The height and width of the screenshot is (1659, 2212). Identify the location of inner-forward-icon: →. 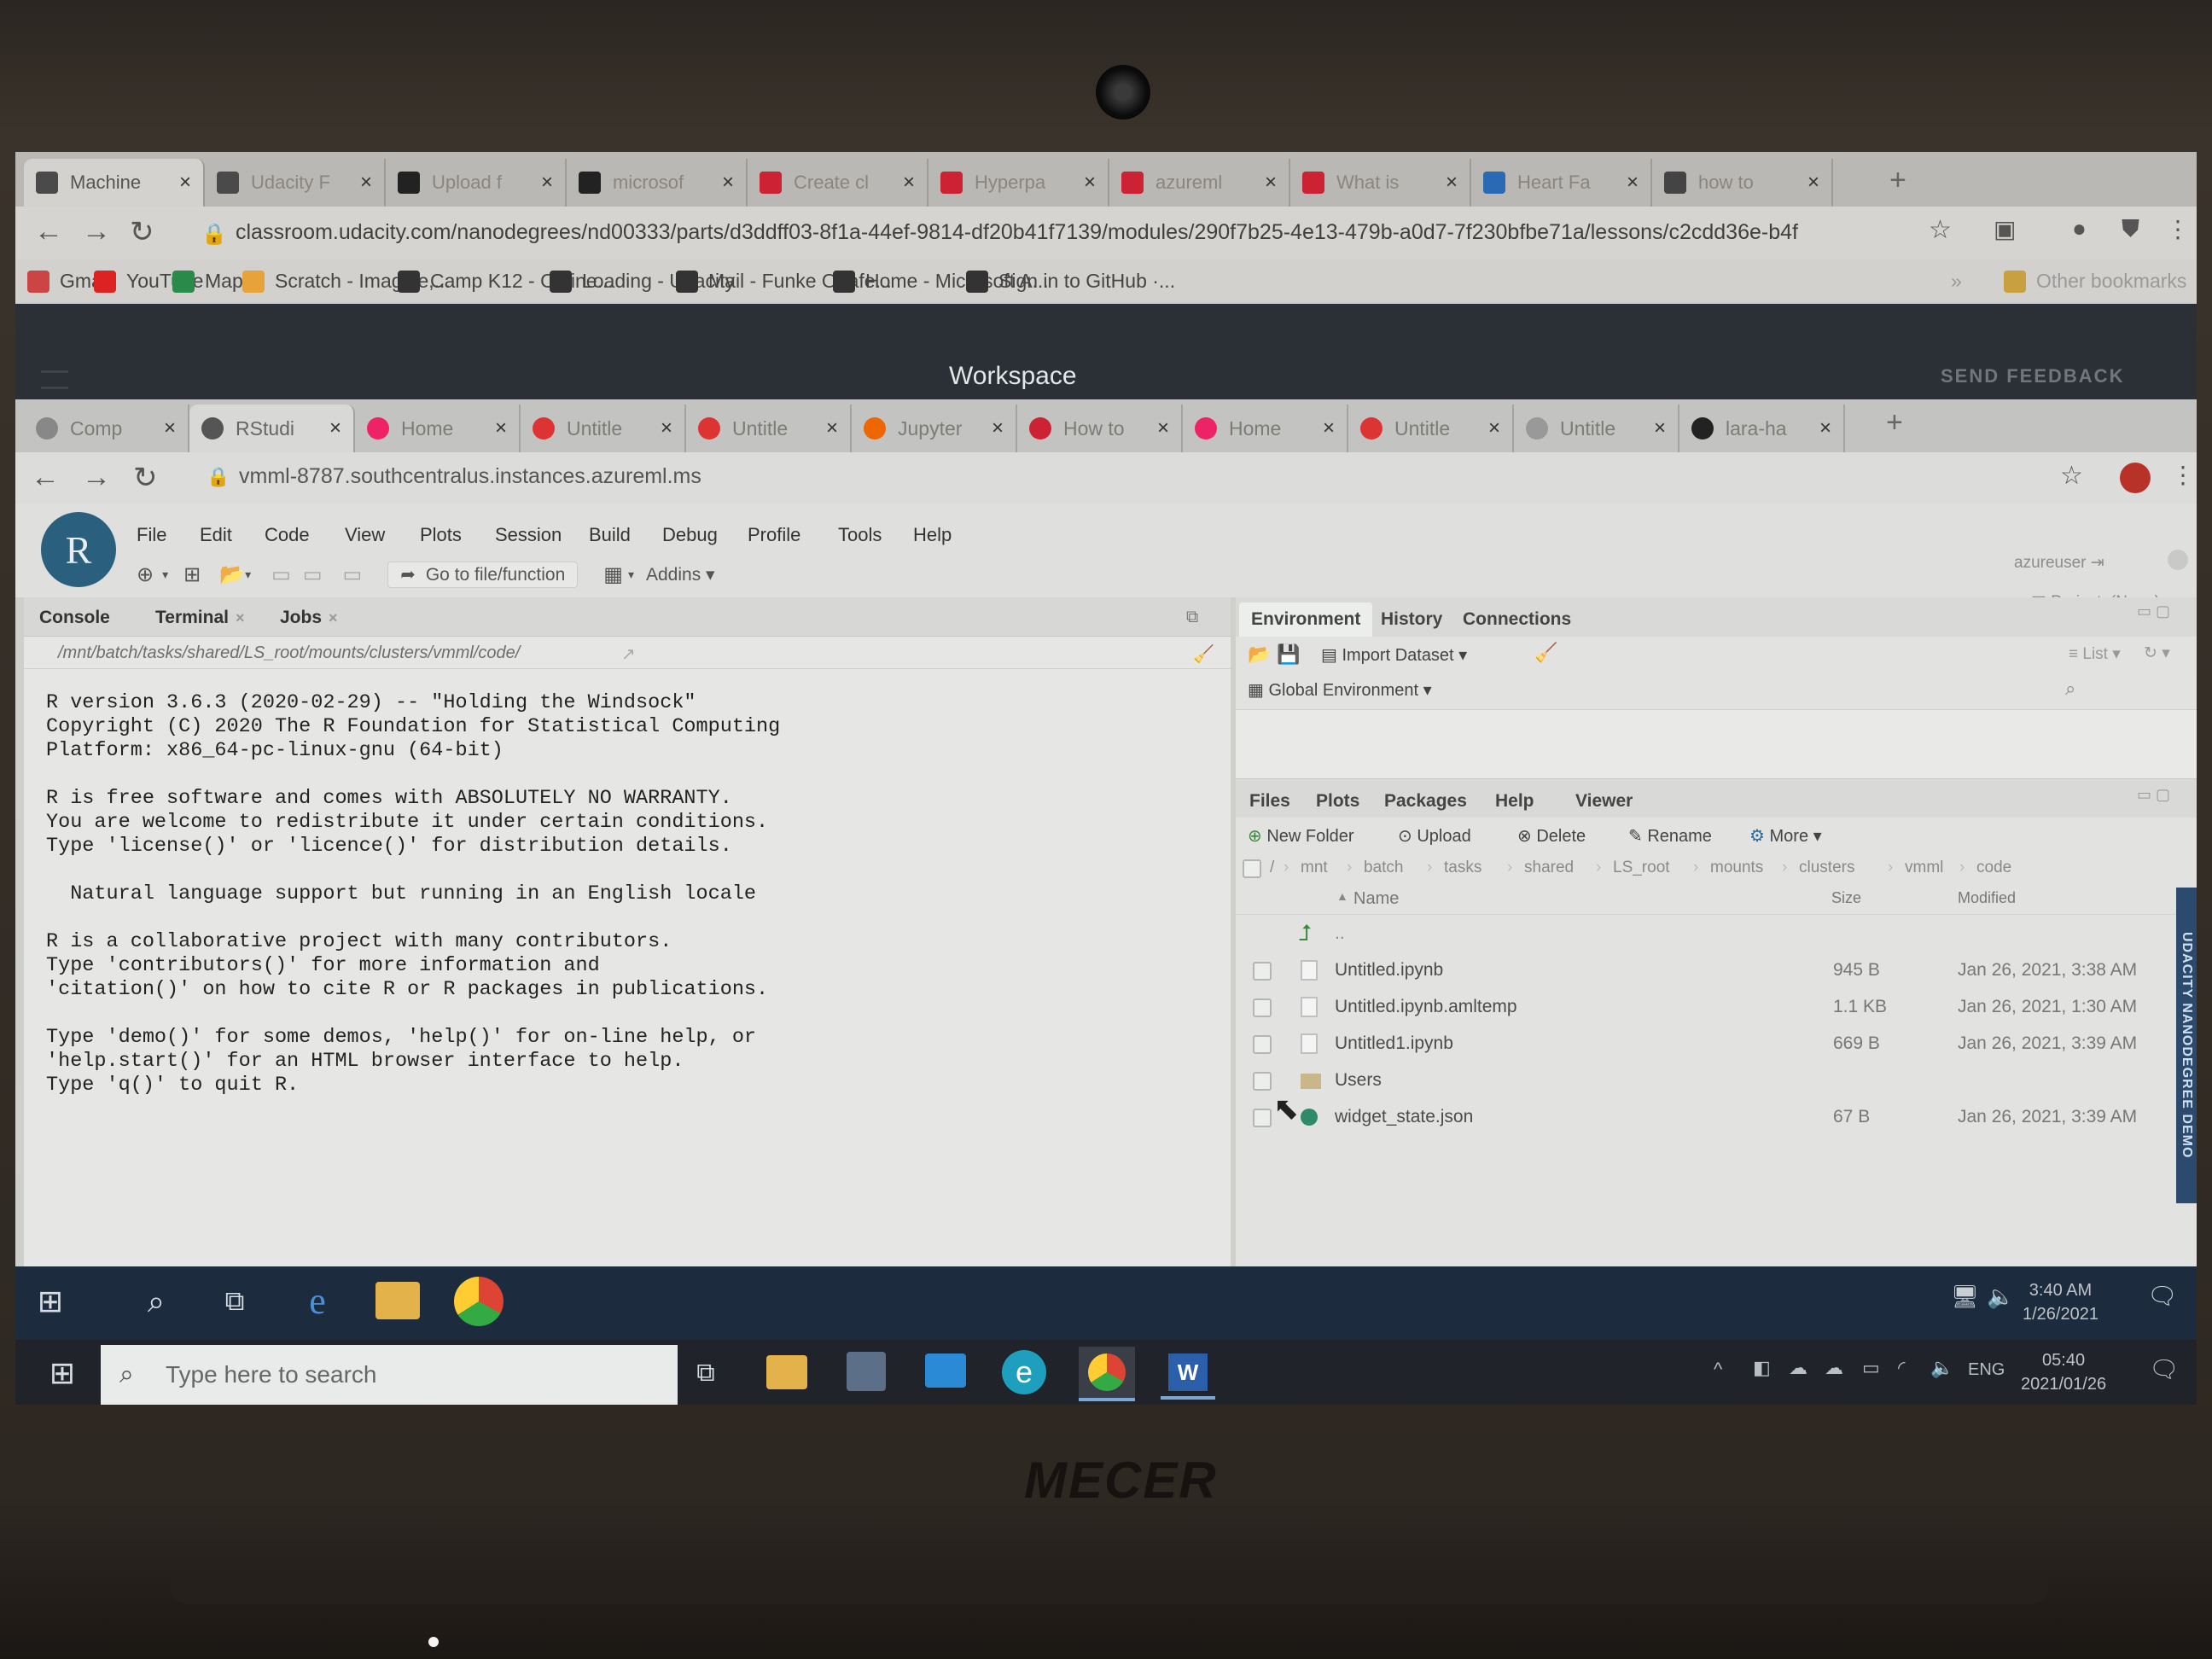
(96, 477).